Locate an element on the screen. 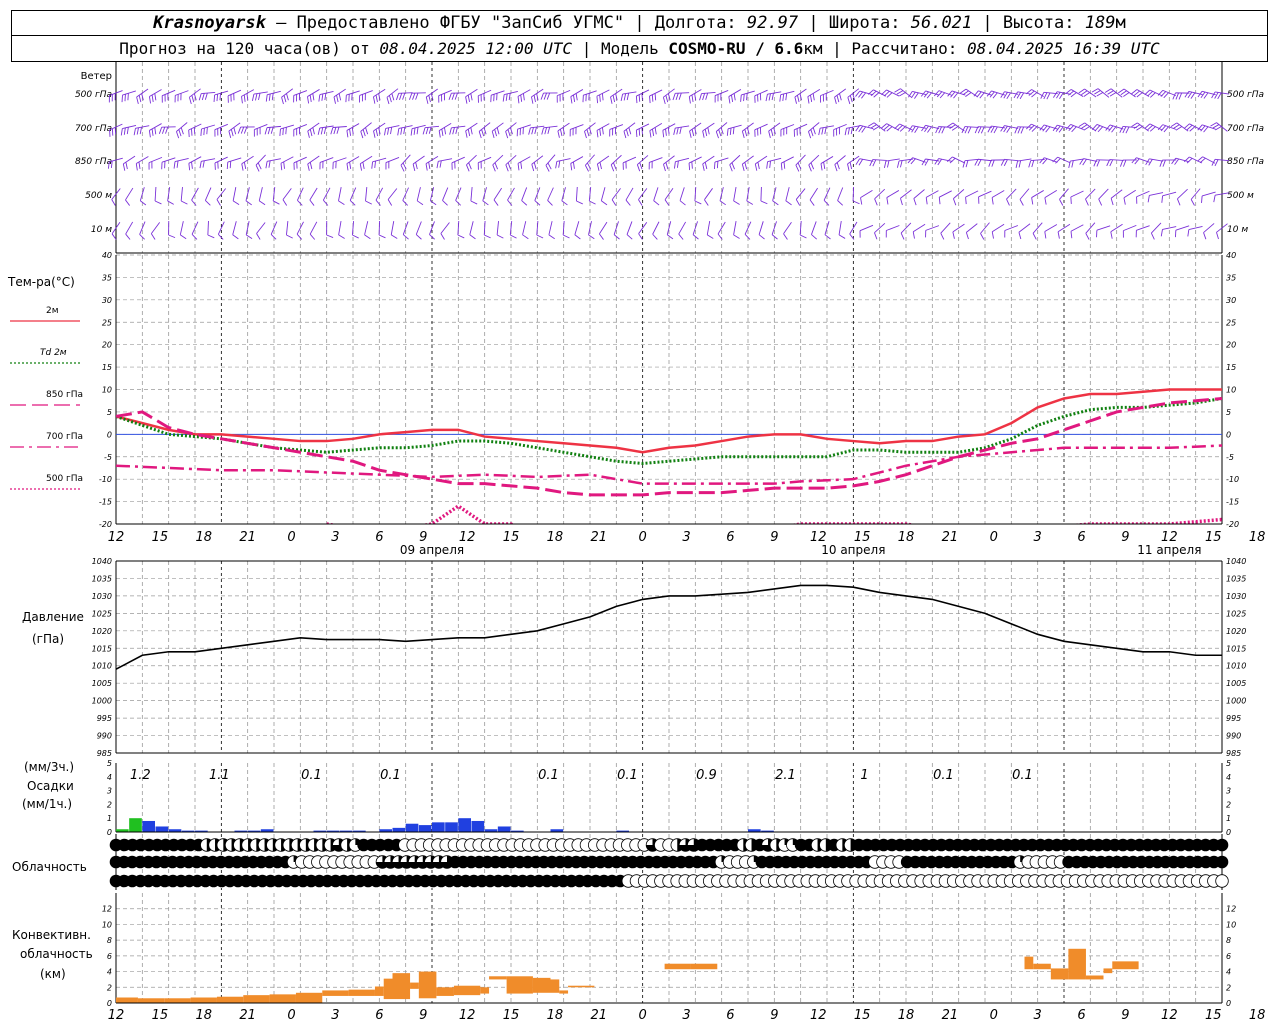  wind-level-label-right: 10 м is located at coordinates (1237, 230).